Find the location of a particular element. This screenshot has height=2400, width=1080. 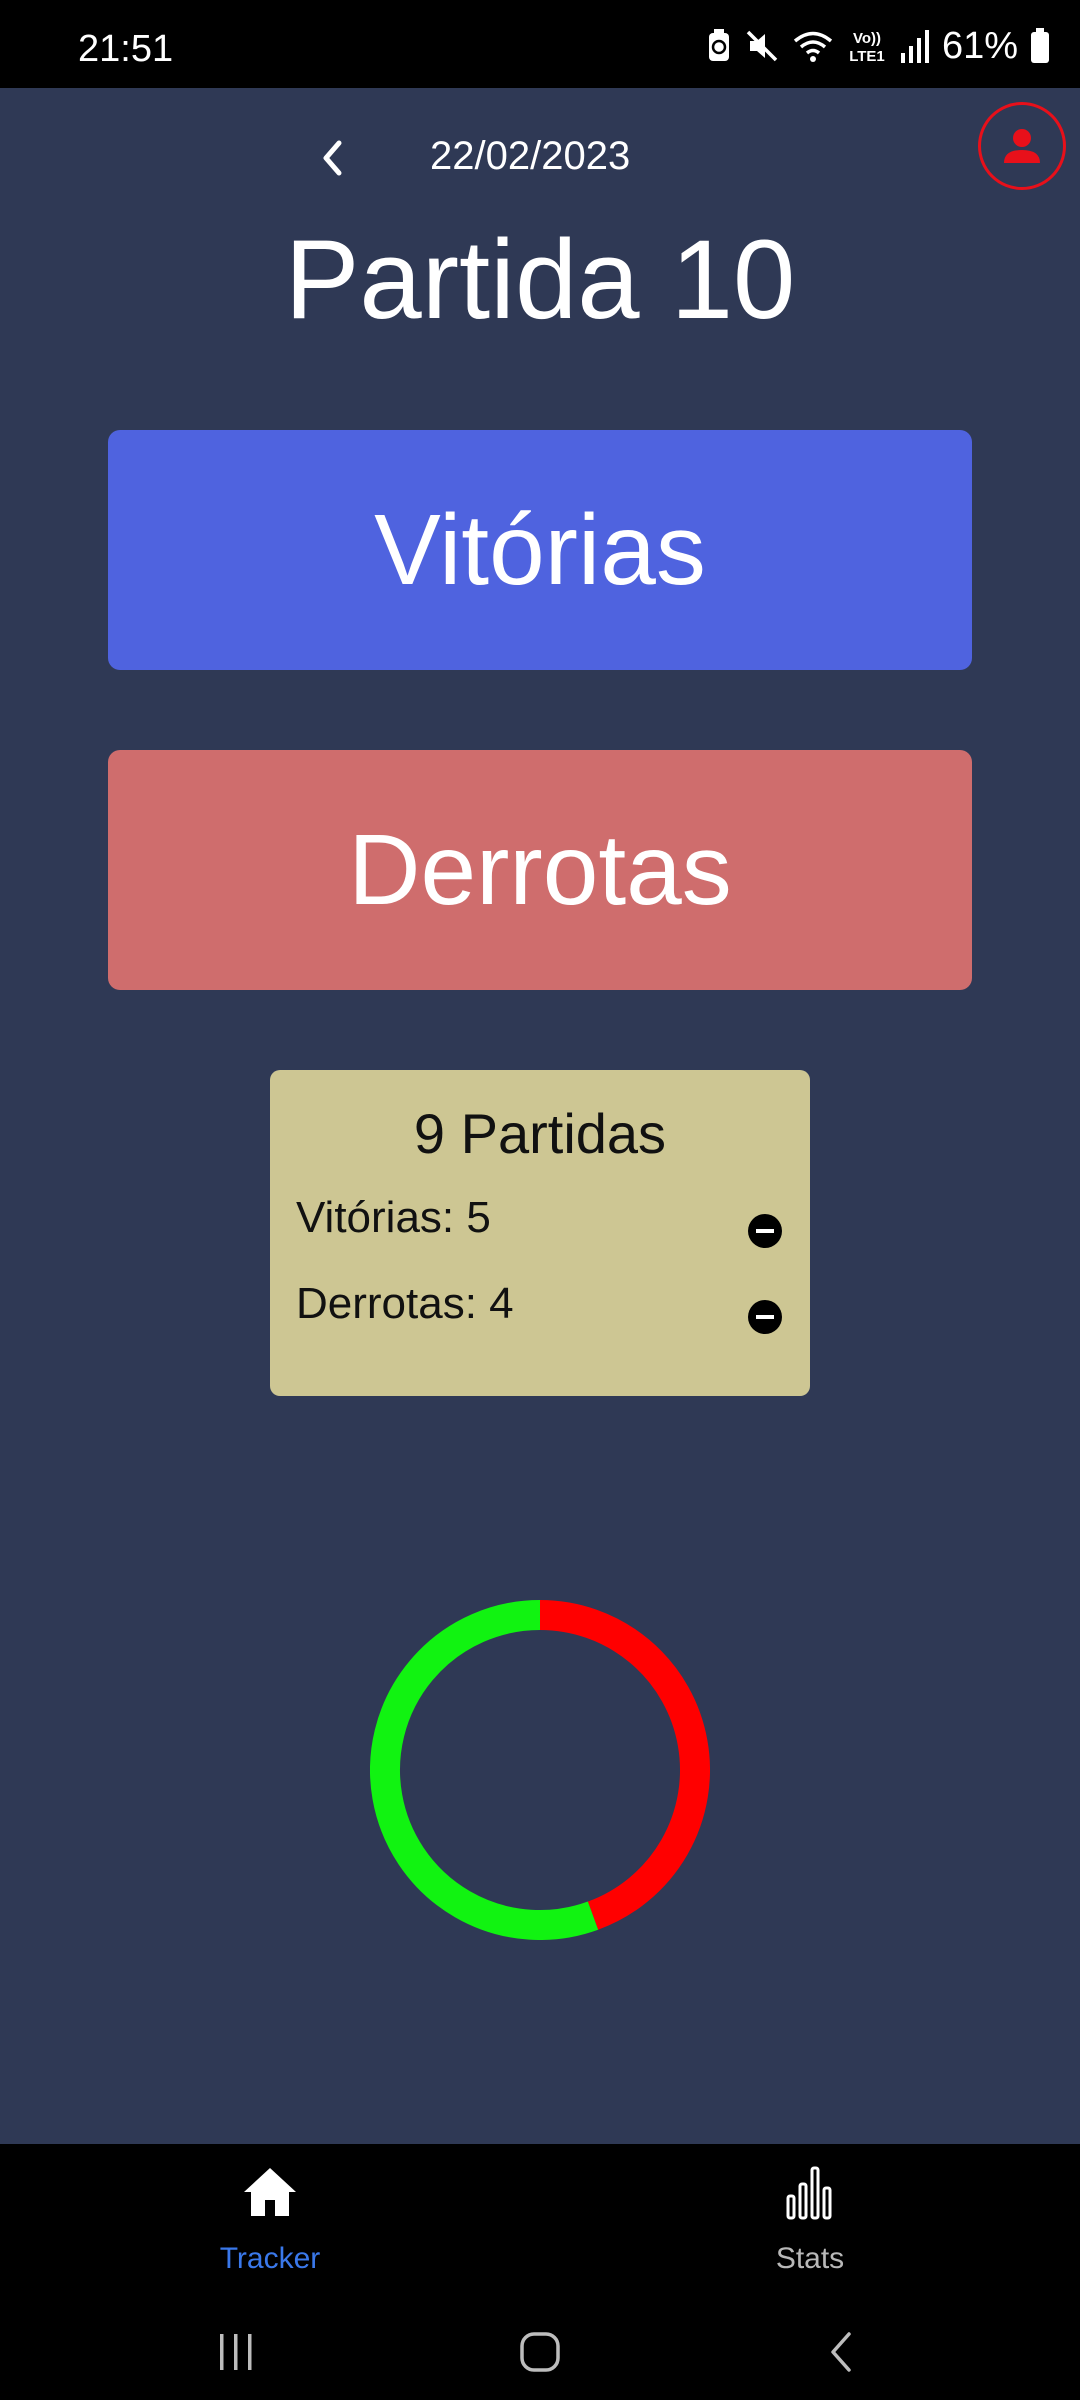

battery-percent: 61% is located at coordinates (979, 46).